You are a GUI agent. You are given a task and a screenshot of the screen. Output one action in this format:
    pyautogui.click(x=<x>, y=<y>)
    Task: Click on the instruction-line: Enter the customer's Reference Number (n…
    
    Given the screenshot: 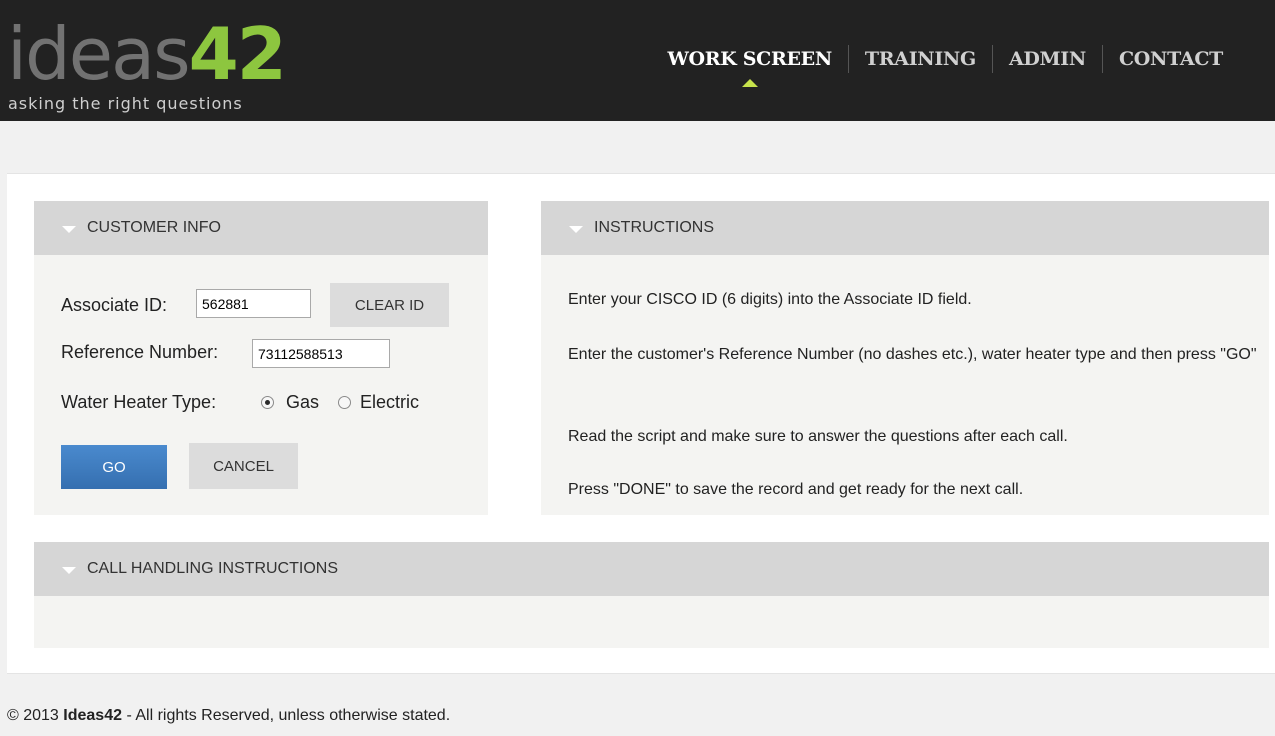 What is the action you would take?
    pyautogui.click(x=912, y=354)
    